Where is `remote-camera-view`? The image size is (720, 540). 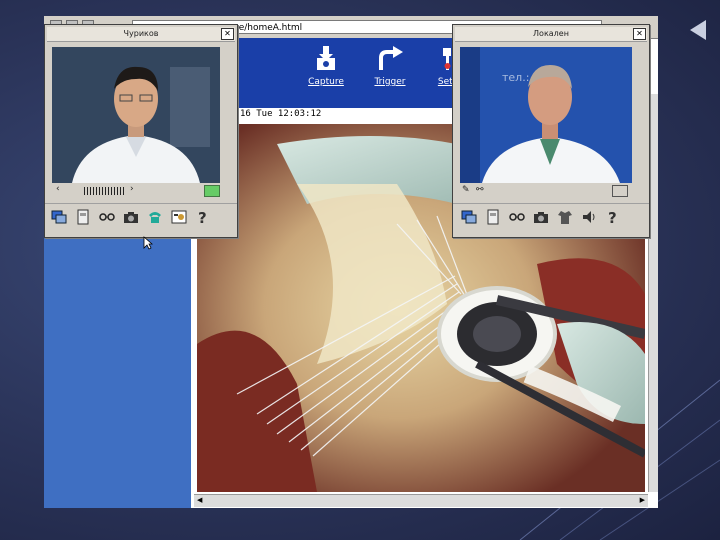
remote-camera-view is located at coordinates (136, 115).